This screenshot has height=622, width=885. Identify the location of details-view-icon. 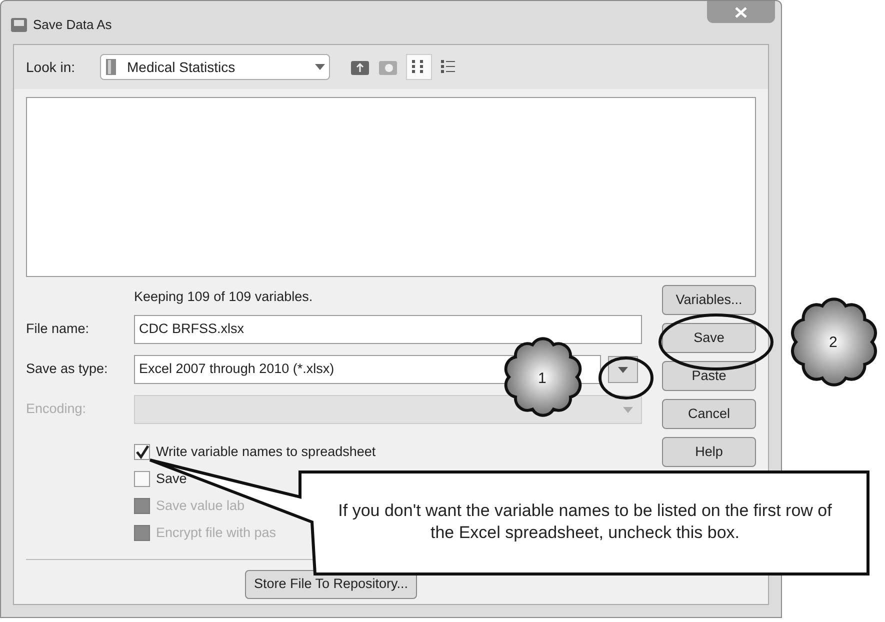
(448, 67).